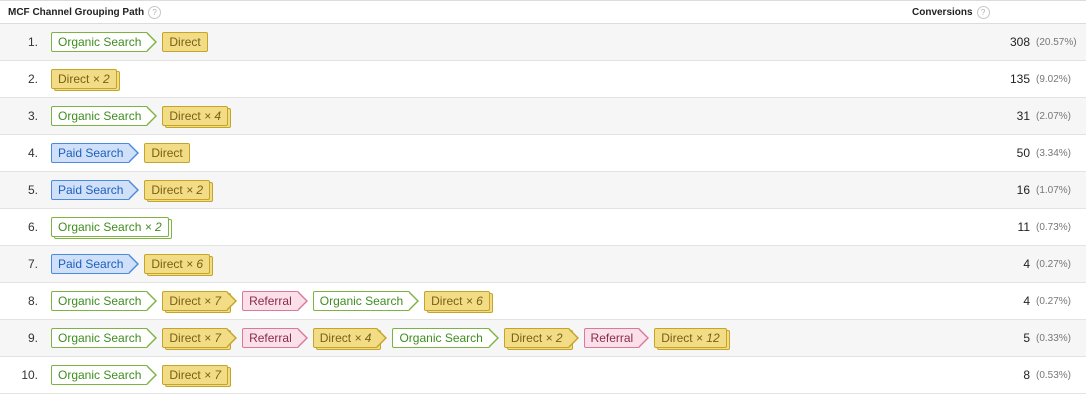 This screenshot has width=1086, height=395. Describe the element at coordinates (1054, 116) in the screenshot. I see `conversions-percent: (2.07%)` at that location.